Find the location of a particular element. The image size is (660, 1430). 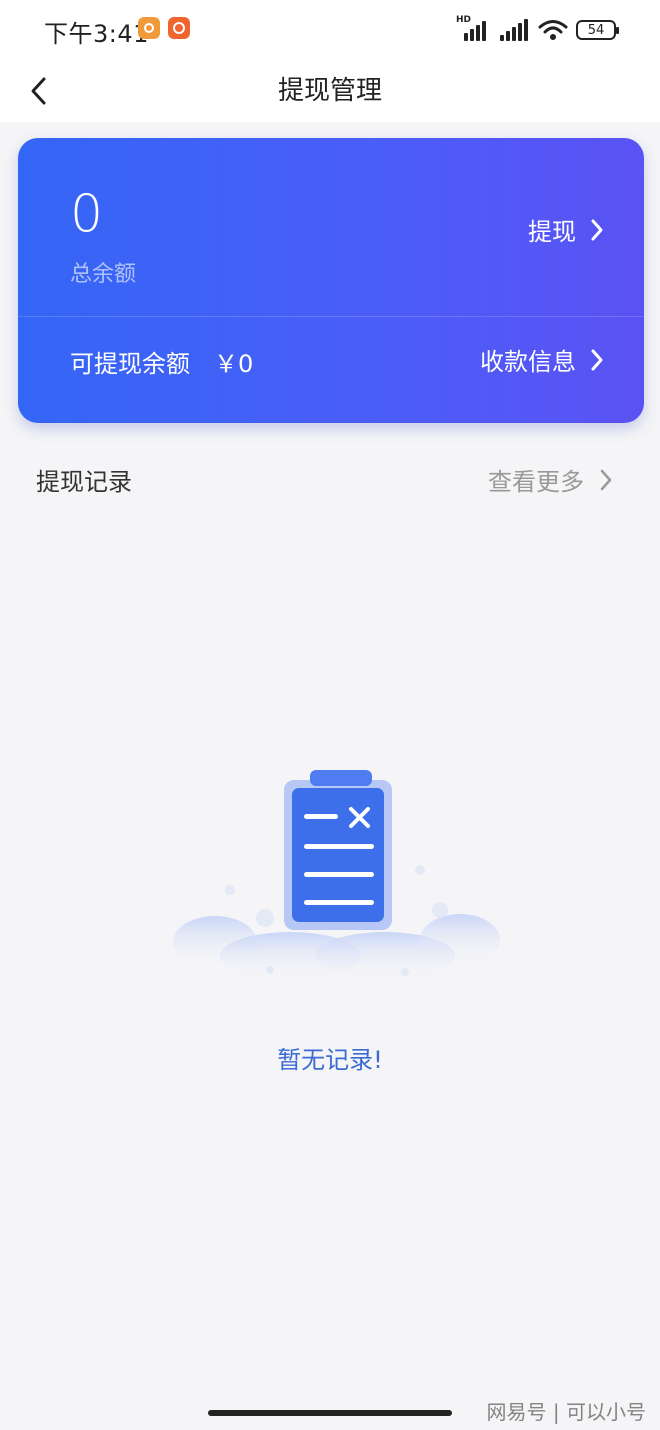

clipboard-empty-icon is located at coordinates (336, 875).